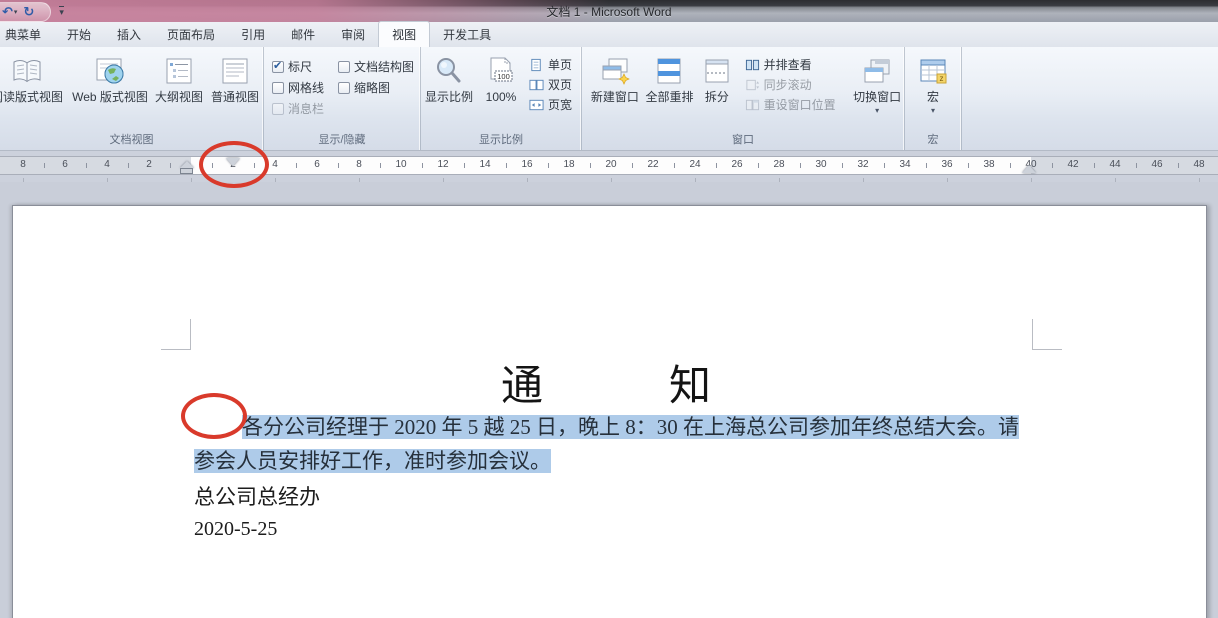 This screenshot has height=618, width=1218. Describe the element at coordinates (110, 71) in the screenshot. I see `globe-page-icon` at that location.